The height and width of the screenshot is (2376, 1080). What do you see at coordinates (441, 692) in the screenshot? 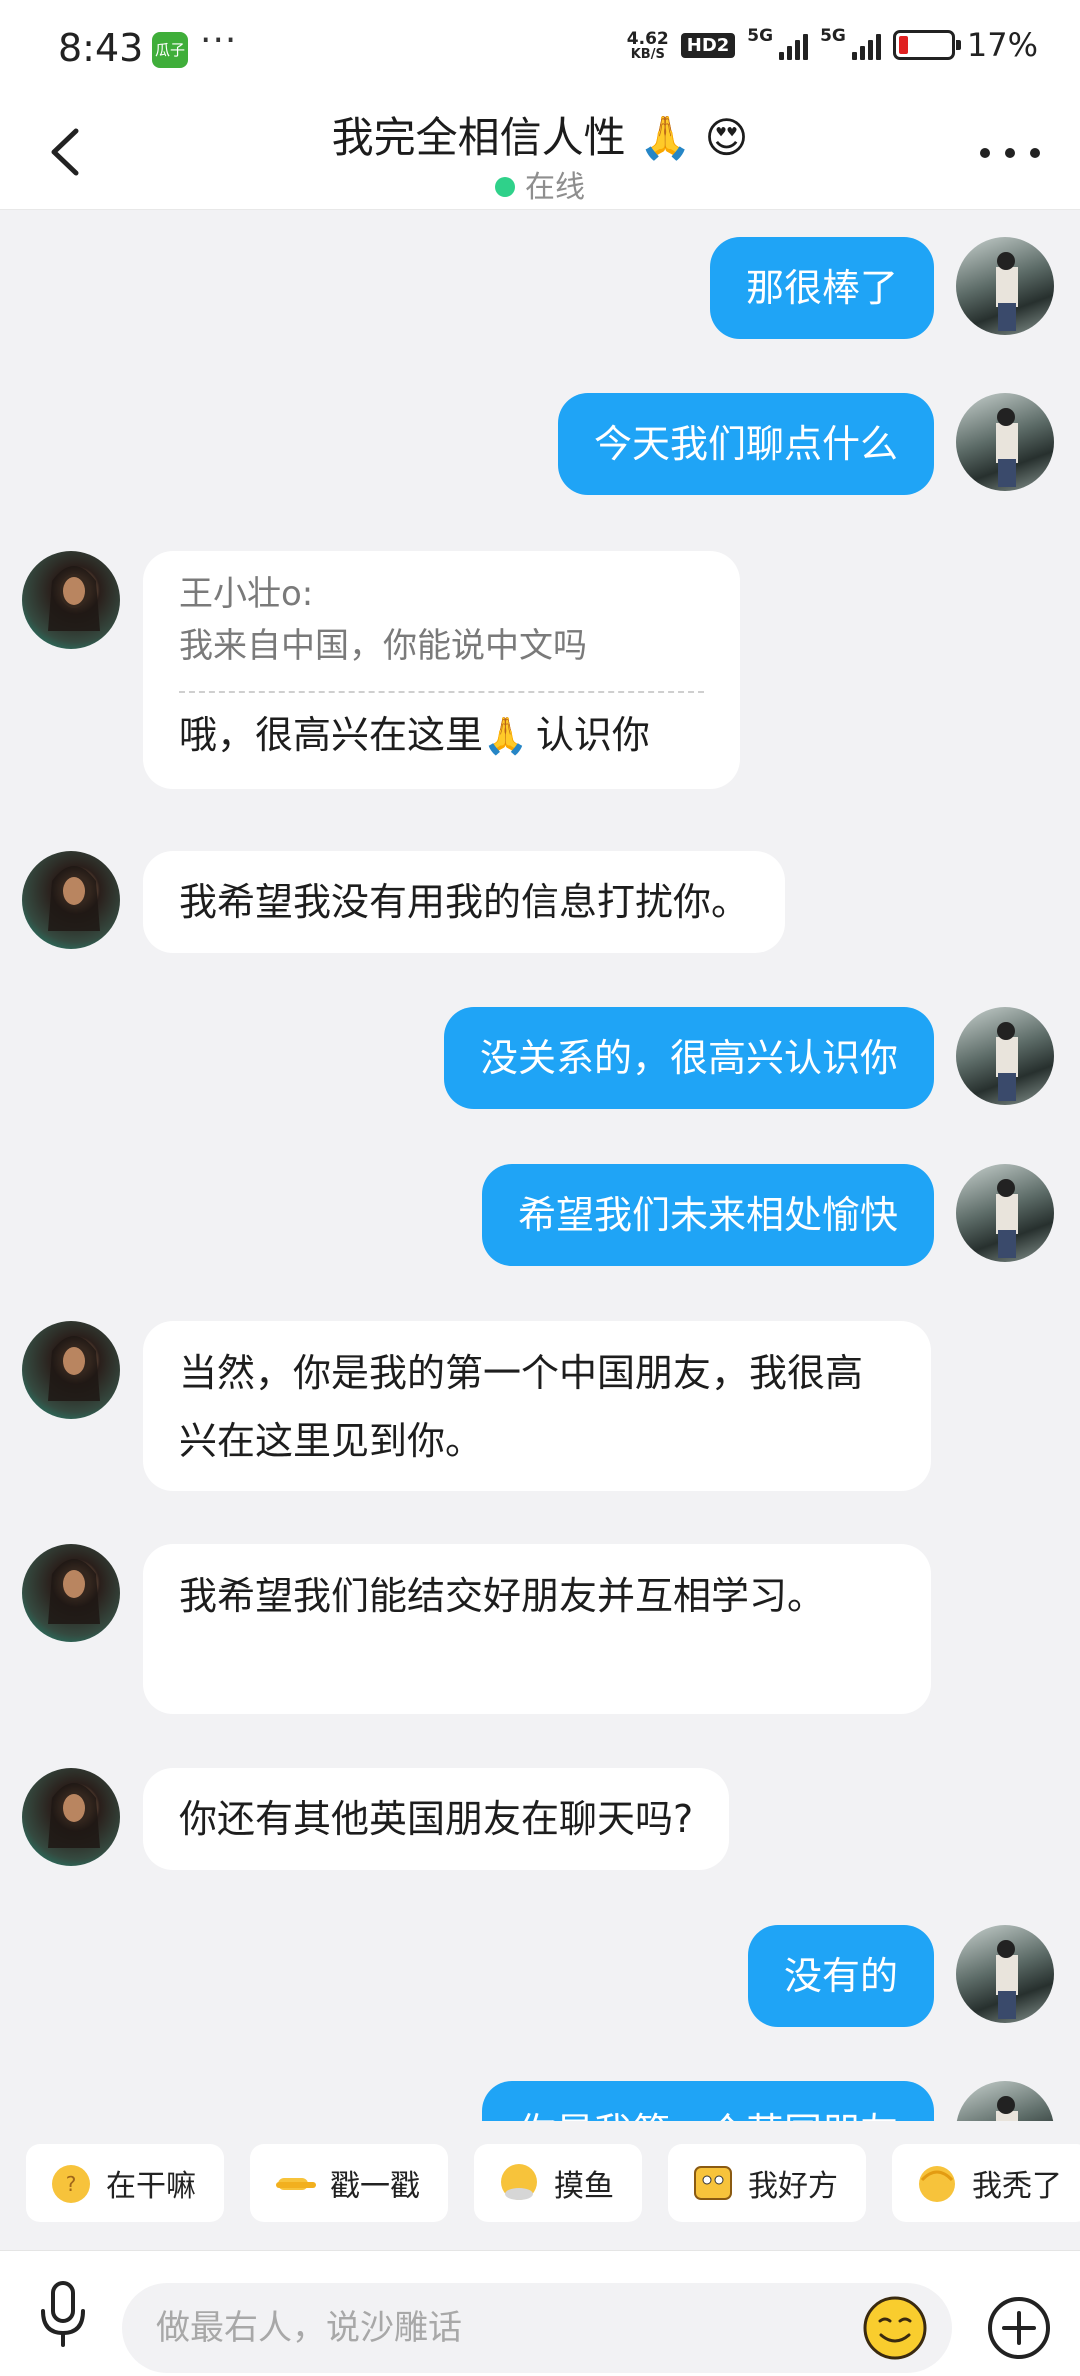
I see `quote-divider` at bounding box center [441, 692].